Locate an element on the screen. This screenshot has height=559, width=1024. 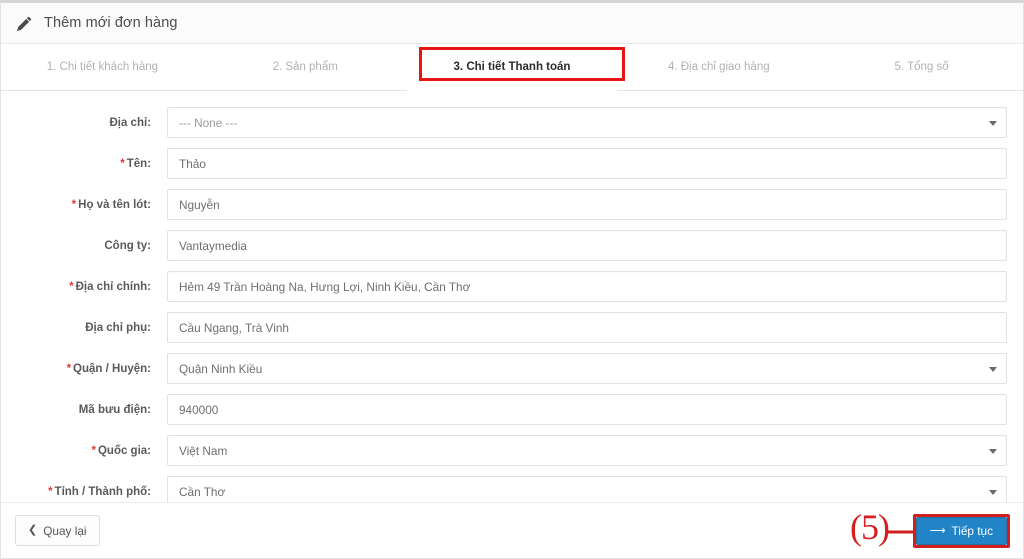
field-wrap-country: Việt Nam is located at coordinates (595, 450).